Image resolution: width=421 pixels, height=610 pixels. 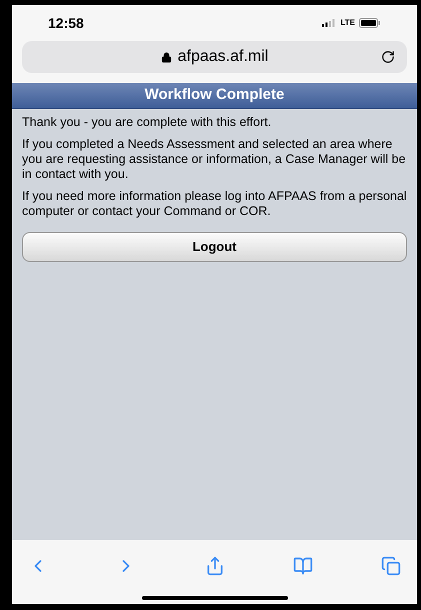 I want to click on address-bar: afpaas.af.mil, so click(x=214, y=57).